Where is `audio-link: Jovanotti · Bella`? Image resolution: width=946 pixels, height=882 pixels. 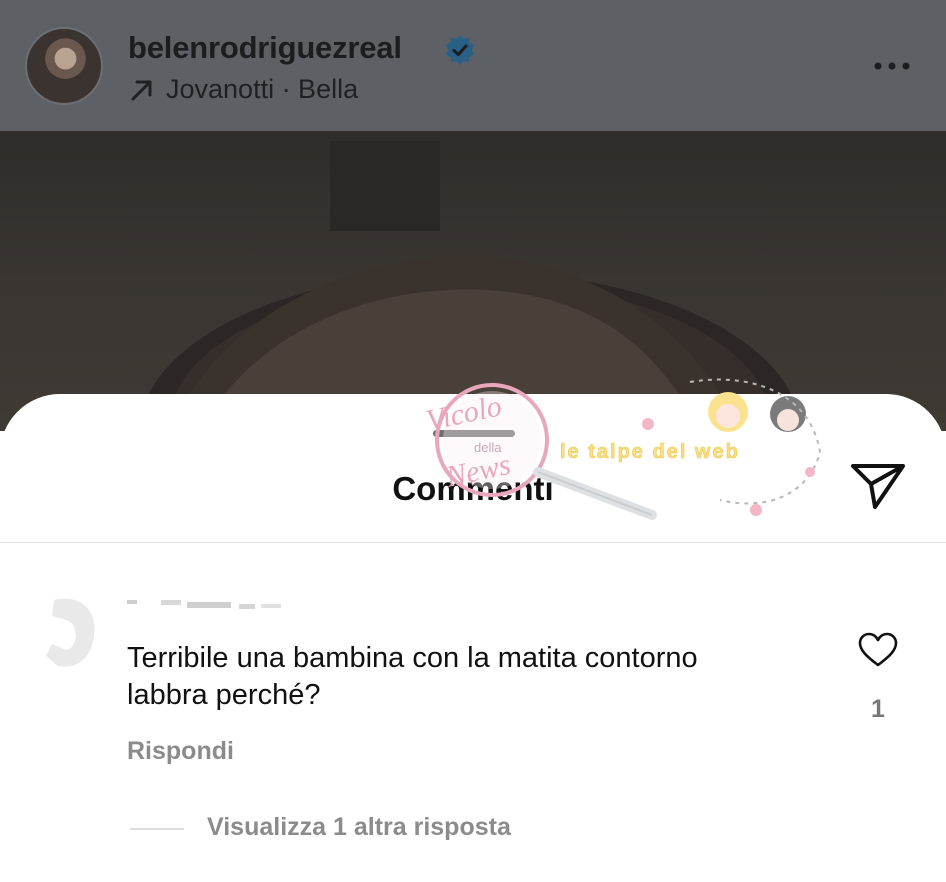
audio-link: Jovanotti · Bella is located at coordinates (243, 89).